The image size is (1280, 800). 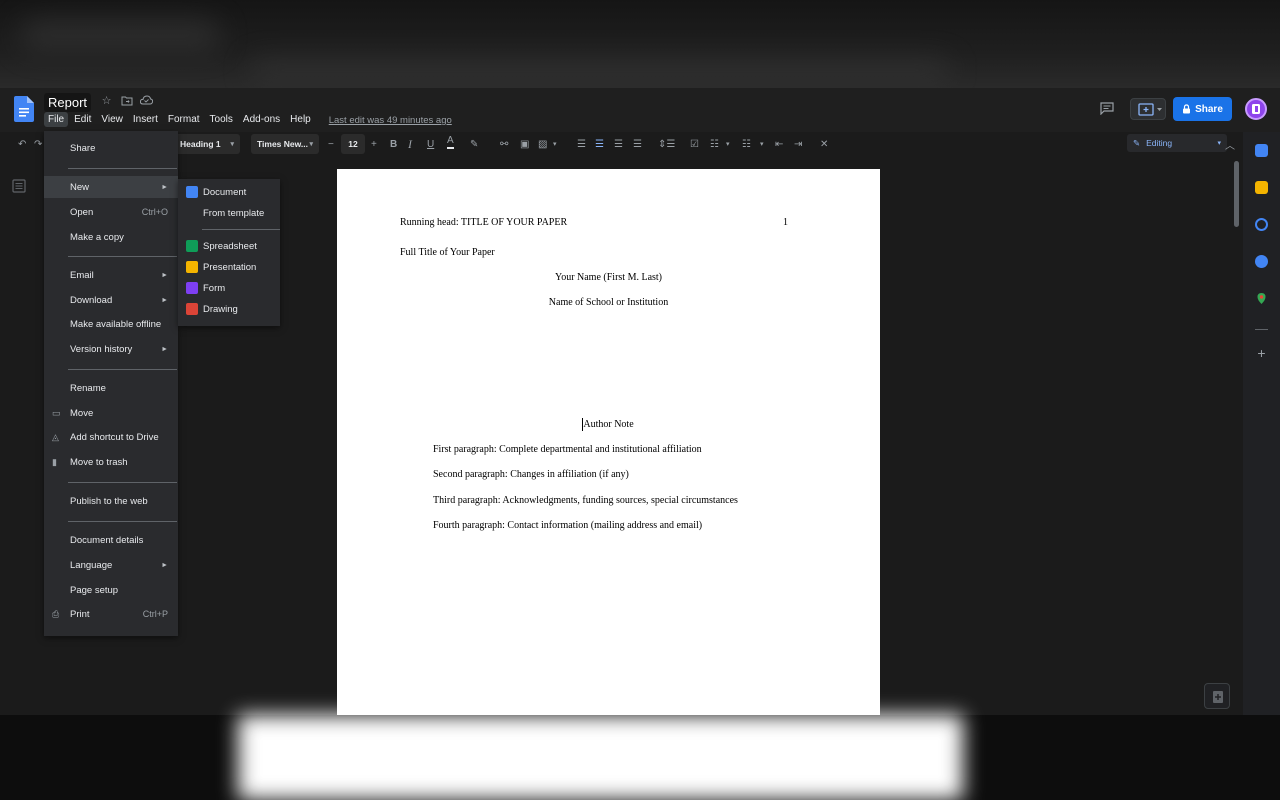 What do you see at coordinates (618, 144) in the screenshot?
I see `align-right-icon: ☰` at bounding box center [618, 144].